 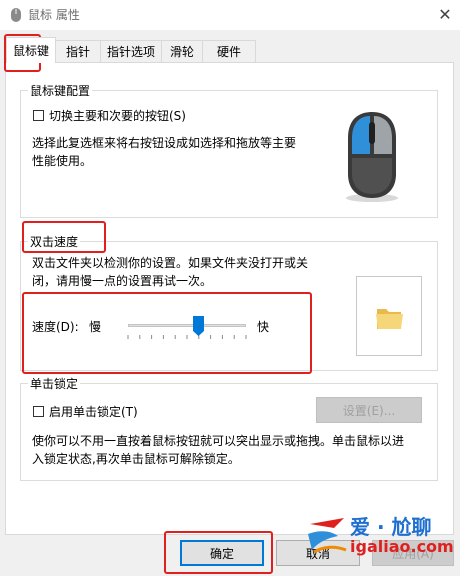 I want to click on switch-buttons-checkbox, so click(x=38, y=115).